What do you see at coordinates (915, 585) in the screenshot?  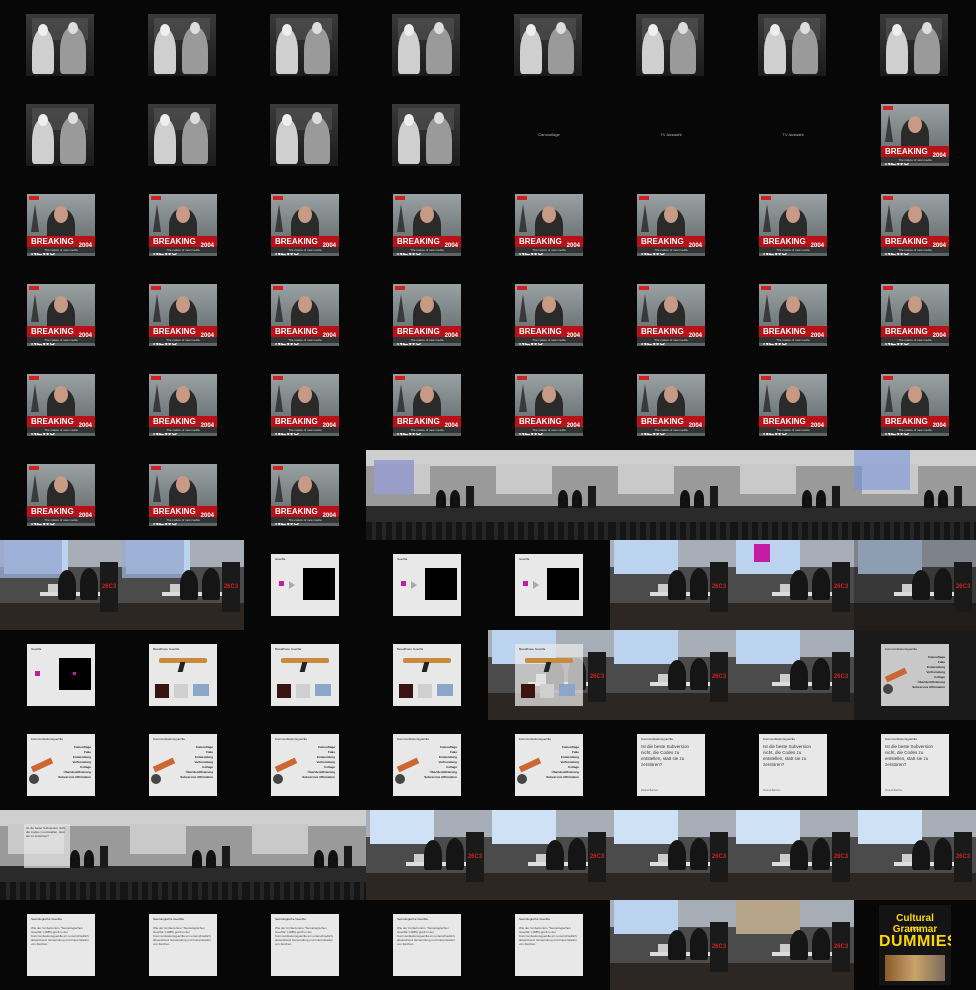 I see `thumbnail-6-7: 26C3` at bounding box center [915, 585].